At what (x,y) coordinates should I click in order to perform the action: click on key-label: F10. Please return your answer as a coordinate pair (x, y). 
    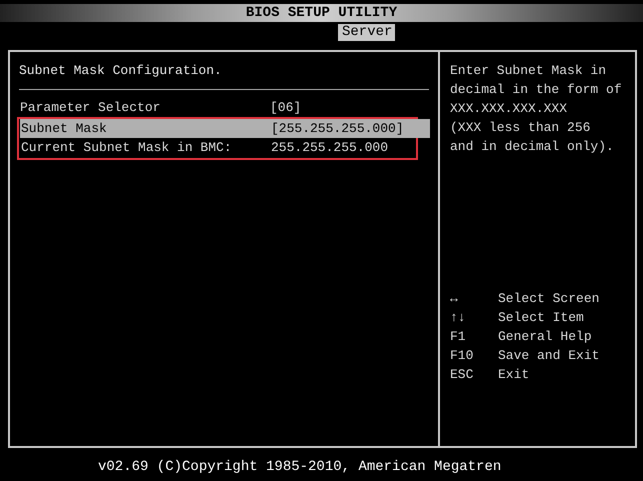
    Looking at the image, I should click on (462, 356).